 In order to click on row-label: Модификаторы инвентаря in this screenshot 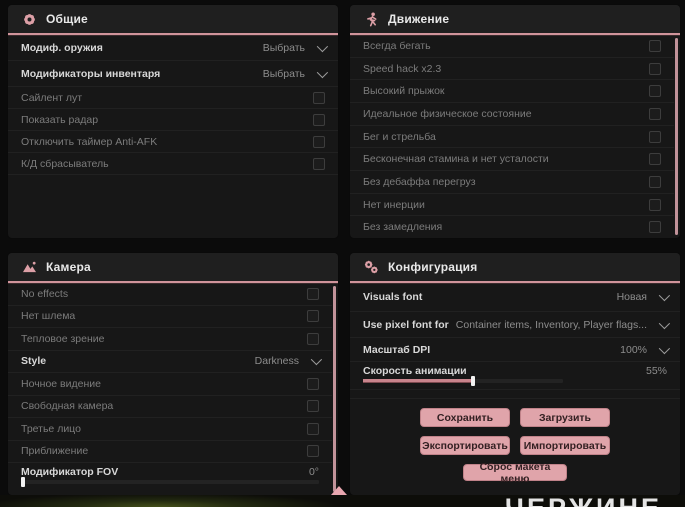, I will do `click(91, 73)`.